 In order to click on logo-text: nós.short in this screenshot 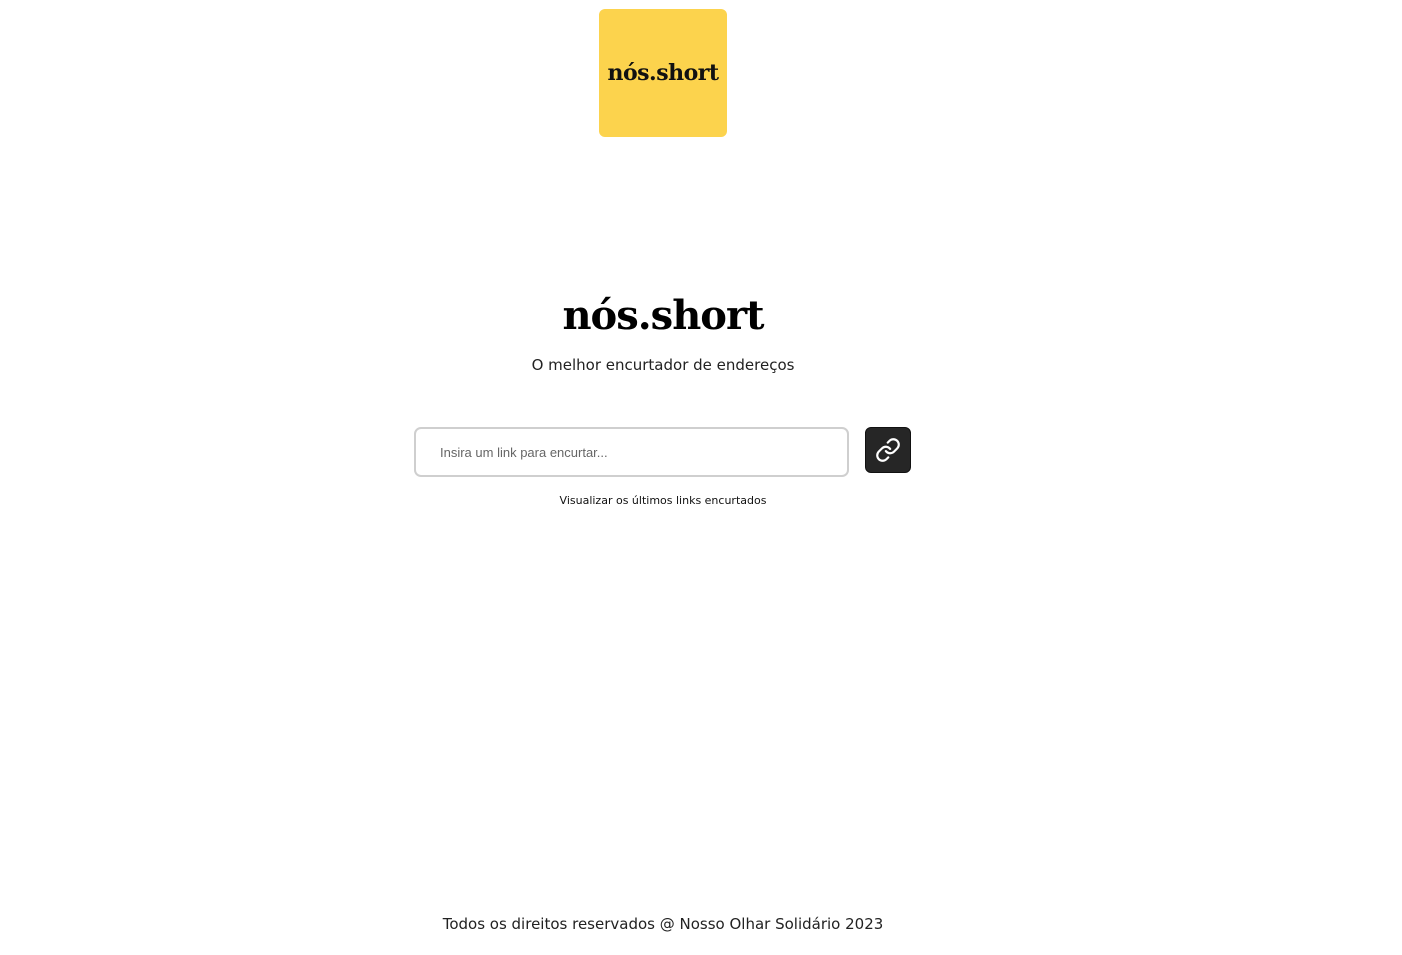, I will do `click(663, 73)`.